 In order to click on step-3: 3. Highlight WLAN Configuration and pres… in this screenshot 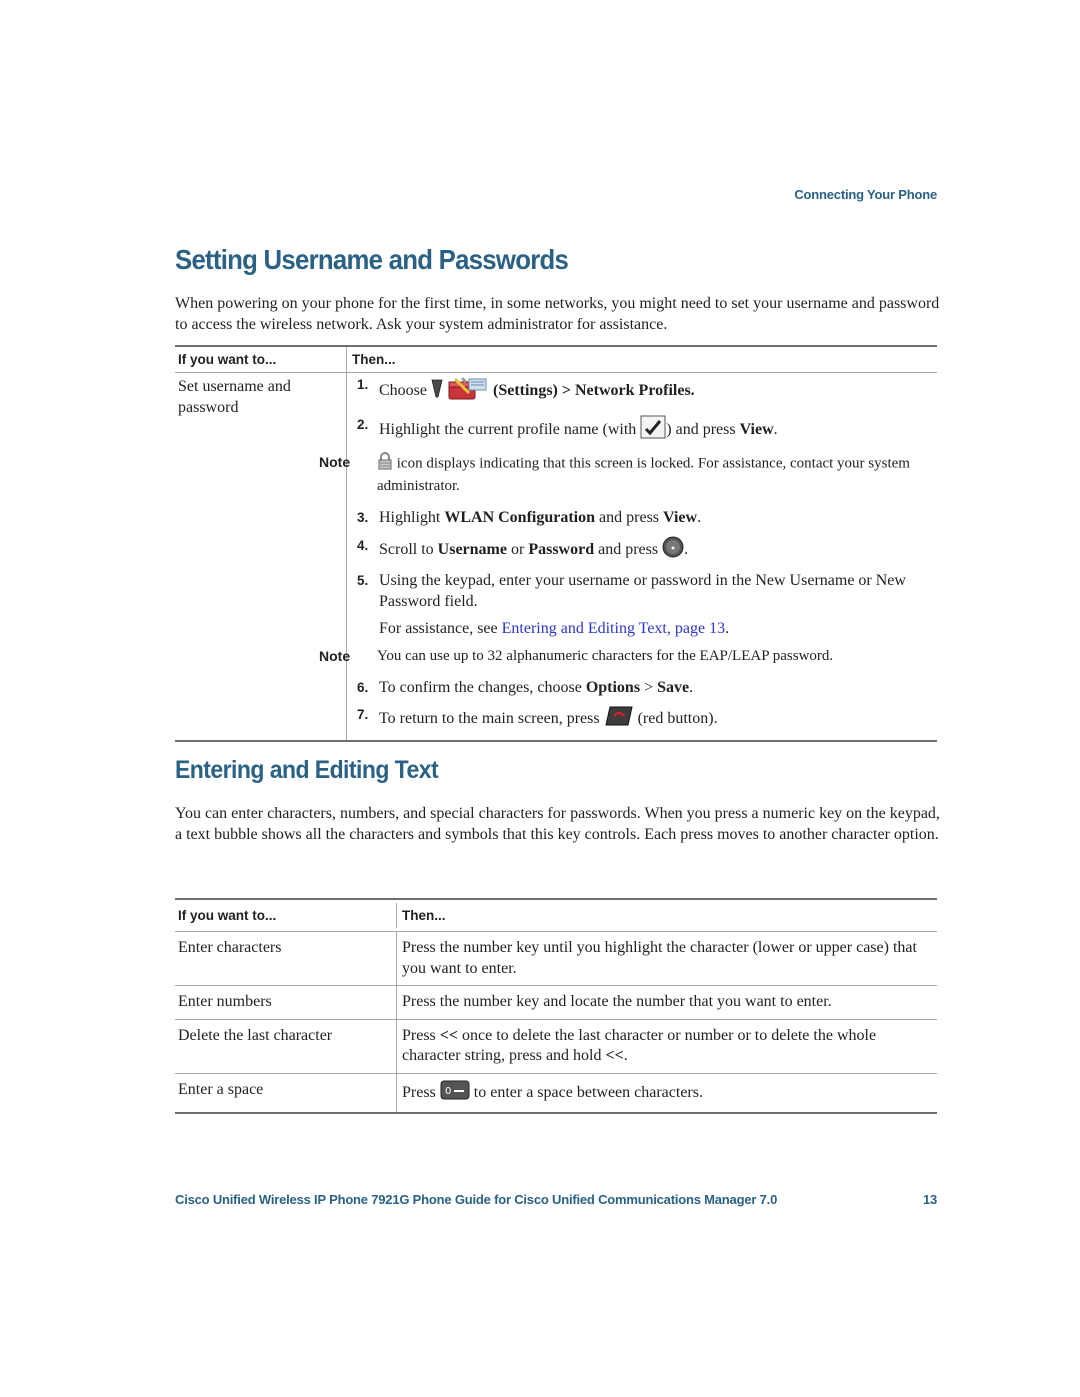, I will do `click(529, 517)`.